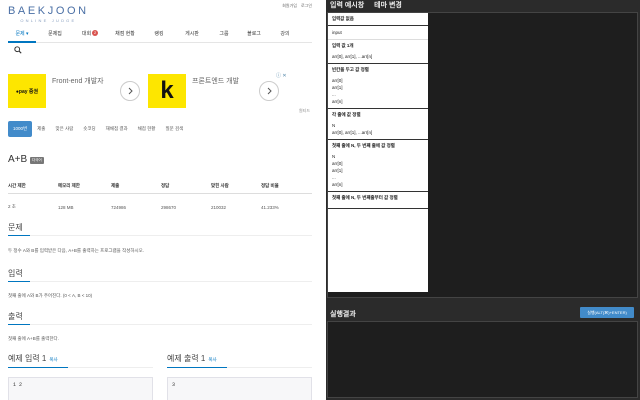 This screenshot has width=640, height=400. What do you see at coordinates (214, 91) in the screenshot?
I see `ad-card-2: k 프론트엔드 개발` at bounding box center [214, 91].